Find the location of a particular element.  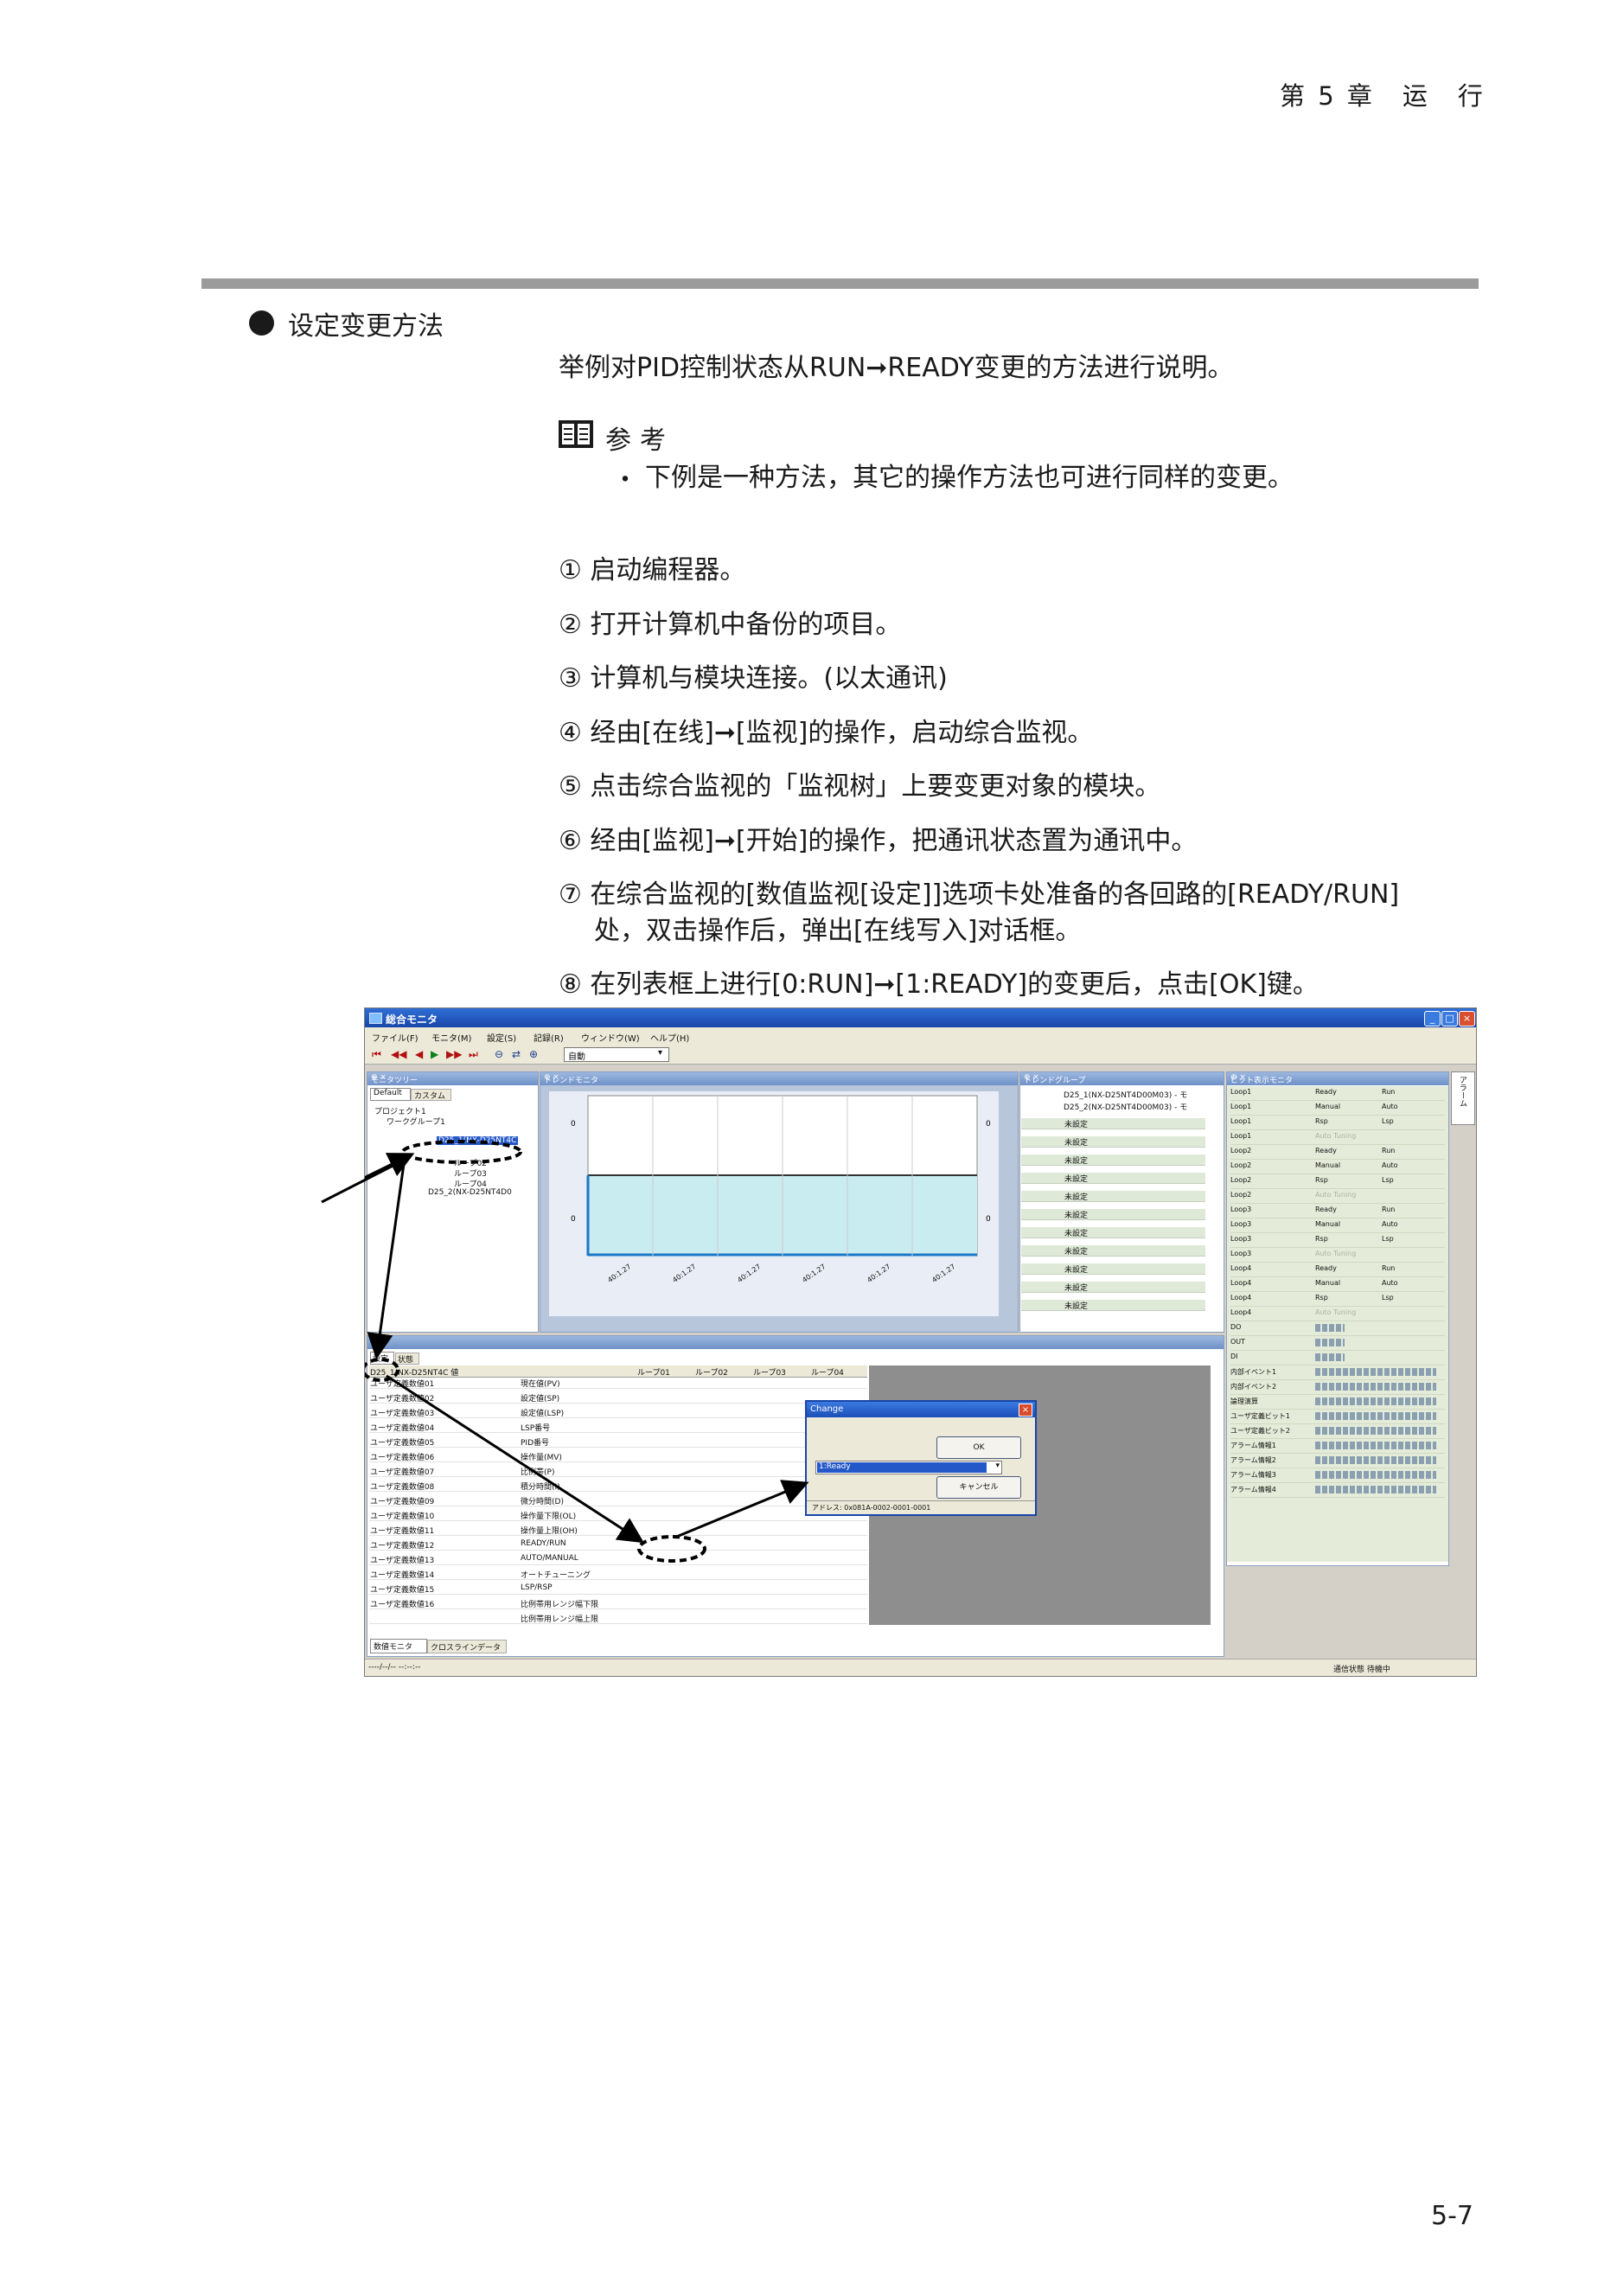

step-2: ② 打开计算机中备份的项目。 is located at coordinates (731, 625).